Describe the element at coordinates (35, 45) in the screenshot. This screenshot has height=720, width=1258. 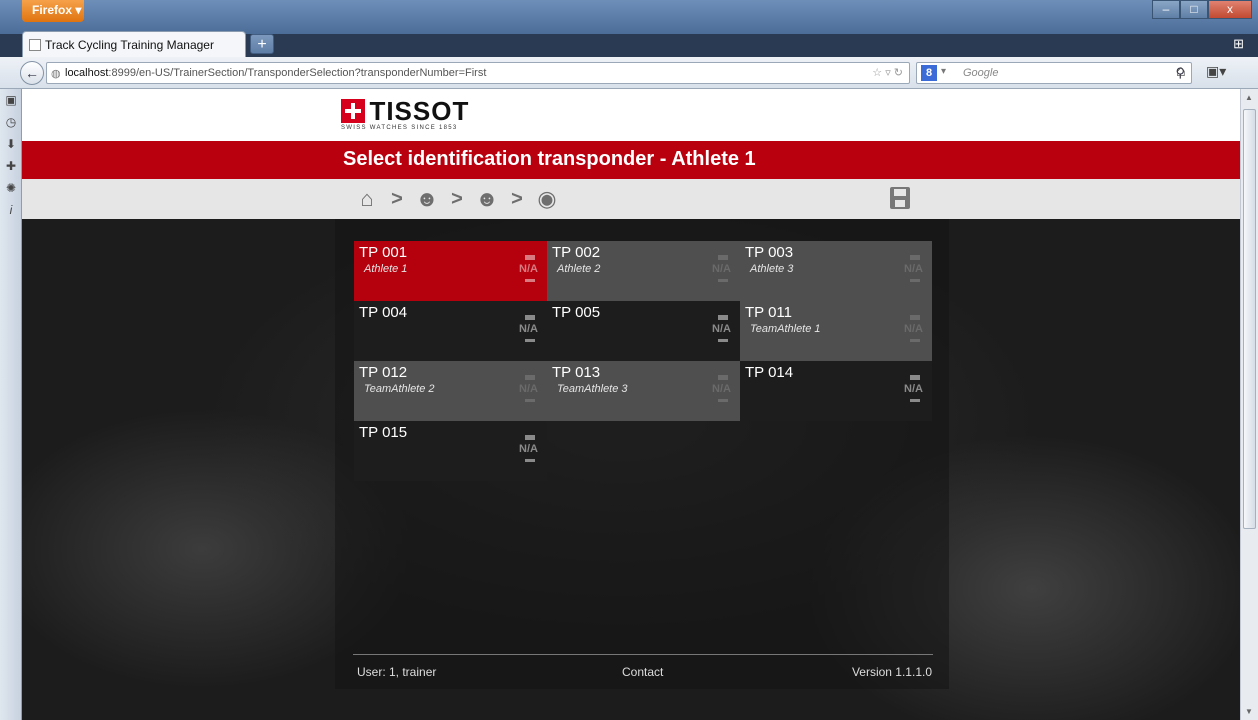
I see `page-favicon-icon` at that location.